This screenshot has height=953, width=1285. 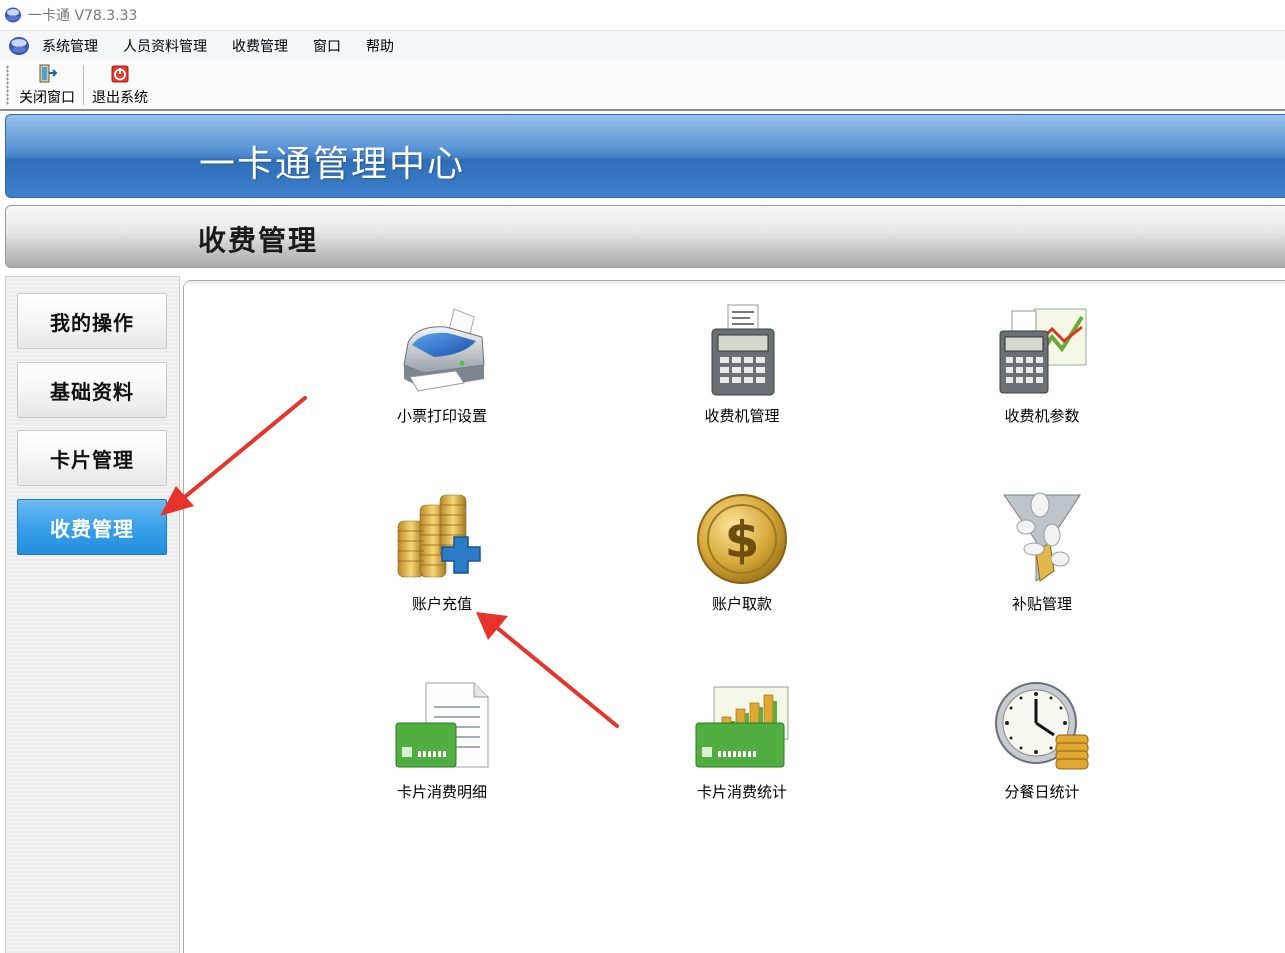 I want to click on exit-system-icon, so click(x=120, y=74).